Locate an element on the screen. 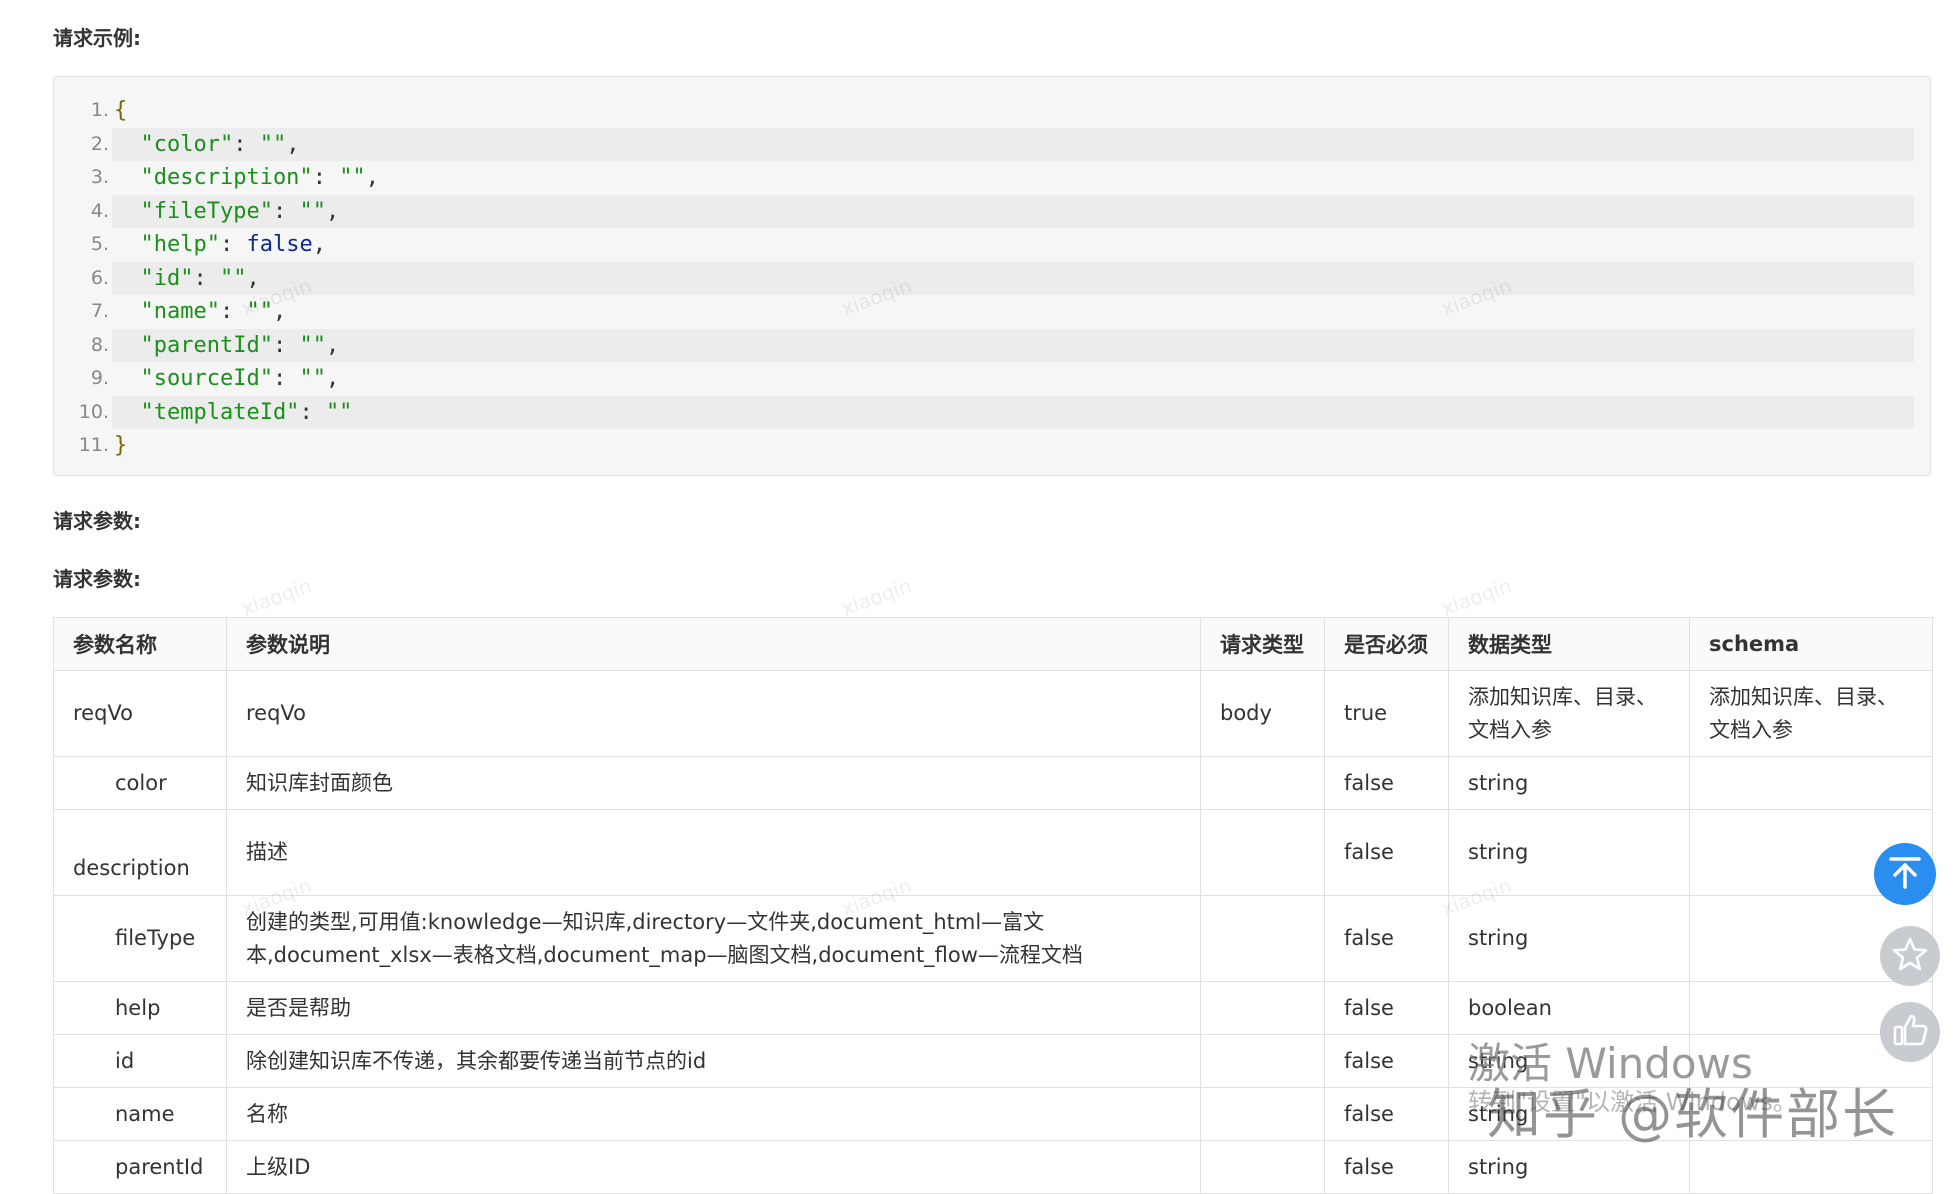  line-number: 9. is located at coordinates (99, 378).